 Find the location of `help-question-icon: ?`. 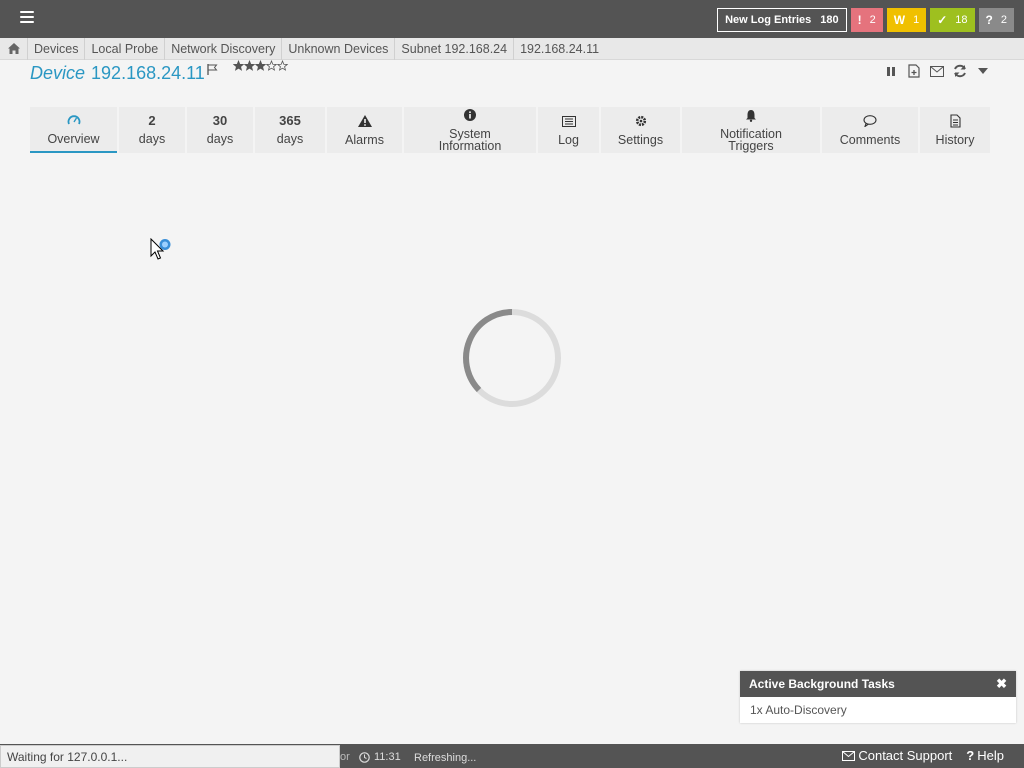

help-question-icon: ? is located at coordinates (970, 755).